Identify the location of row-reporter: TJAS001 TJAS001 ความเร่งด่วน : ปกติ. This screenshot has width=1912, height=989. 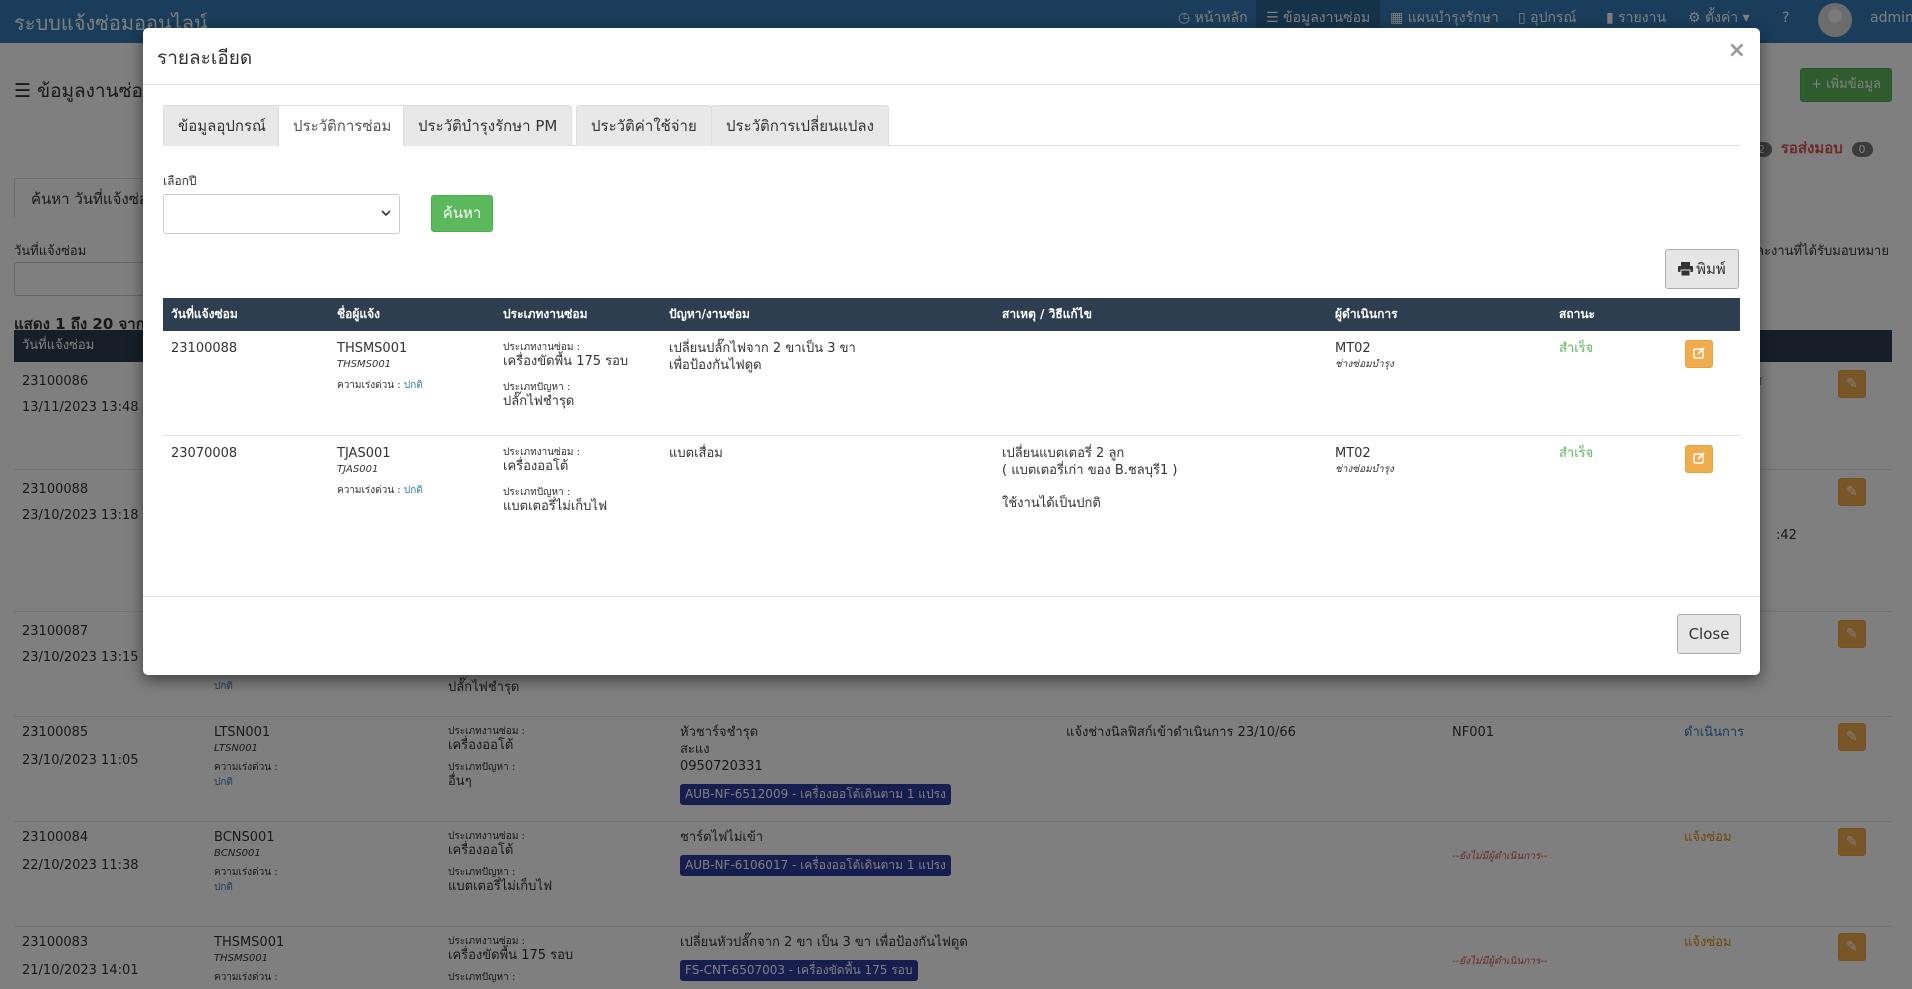
(380, 471).